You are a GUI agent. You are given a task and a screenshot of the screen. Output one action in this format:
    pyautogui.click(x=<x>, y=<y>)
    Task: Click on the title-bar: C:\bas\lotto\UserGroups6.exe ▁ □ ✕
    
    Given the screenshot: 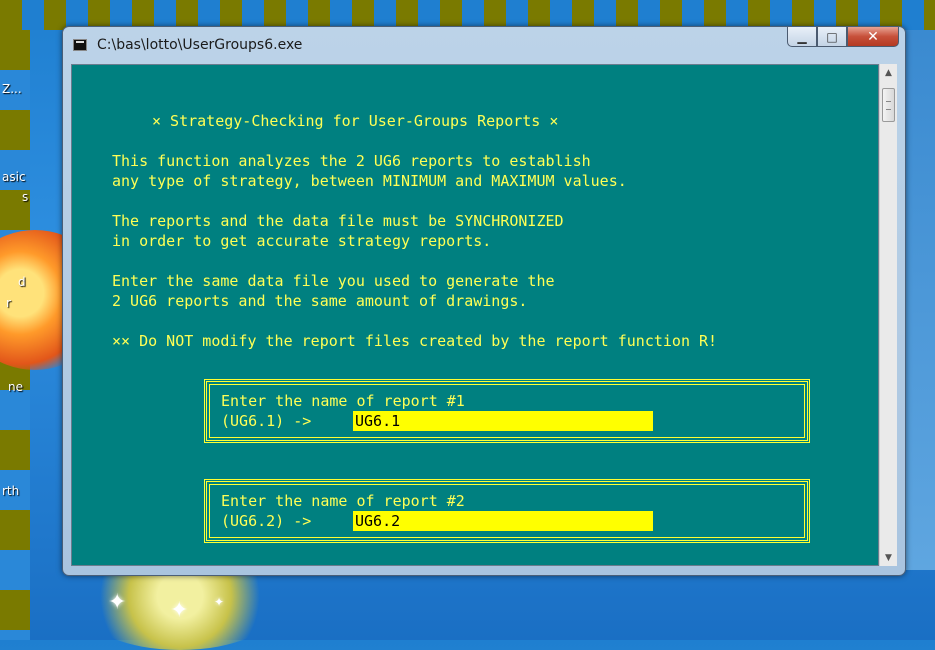 What is the action you would take?
    pyautogui.click(x=484, y=45)
    